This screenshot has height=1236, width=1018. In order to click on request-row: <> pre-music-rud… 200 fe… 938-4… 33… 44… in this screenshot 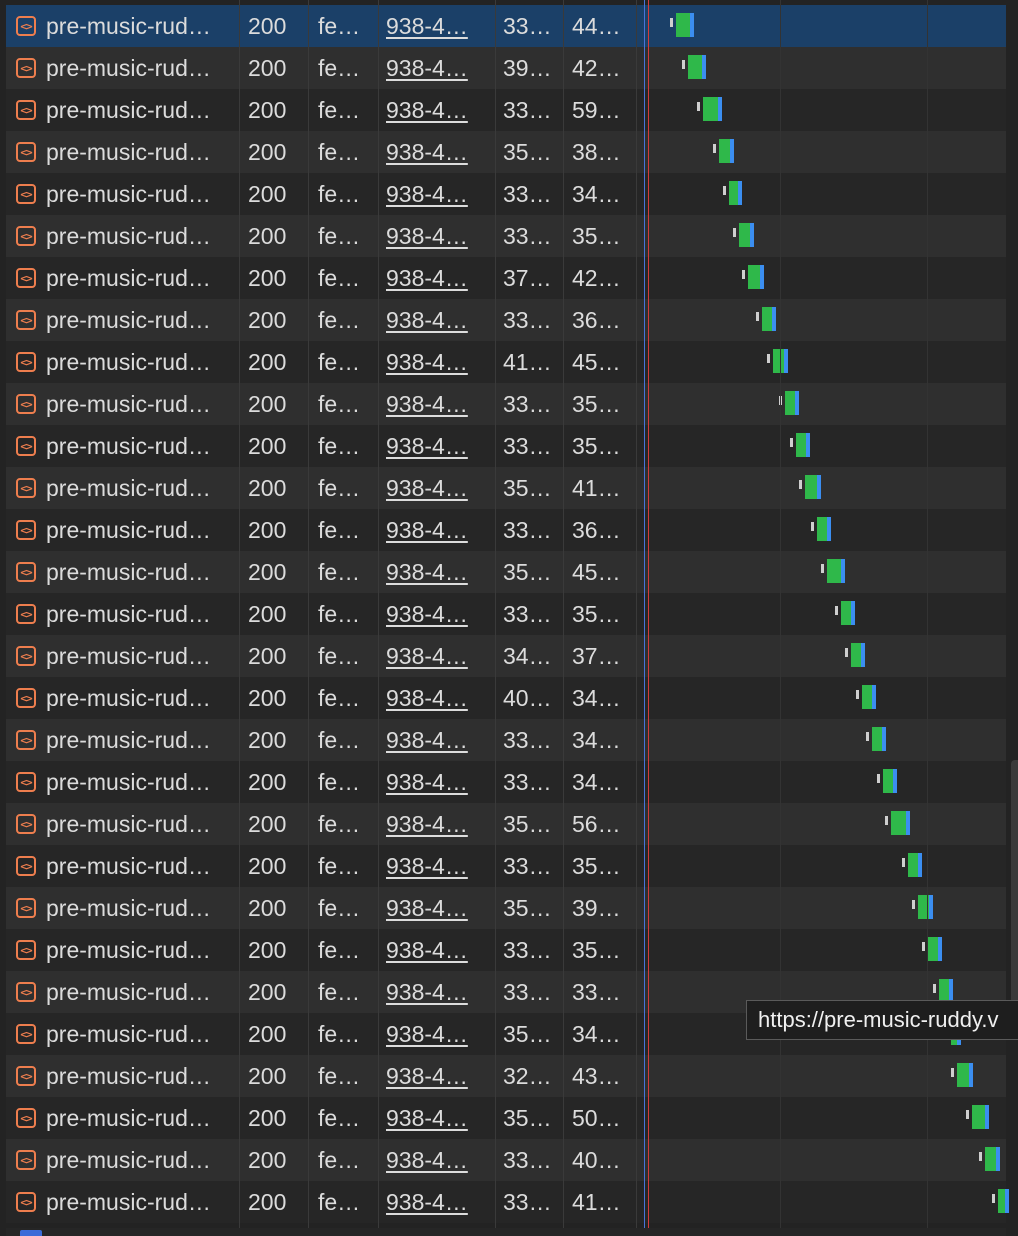, I will do `click(506, 26)`.